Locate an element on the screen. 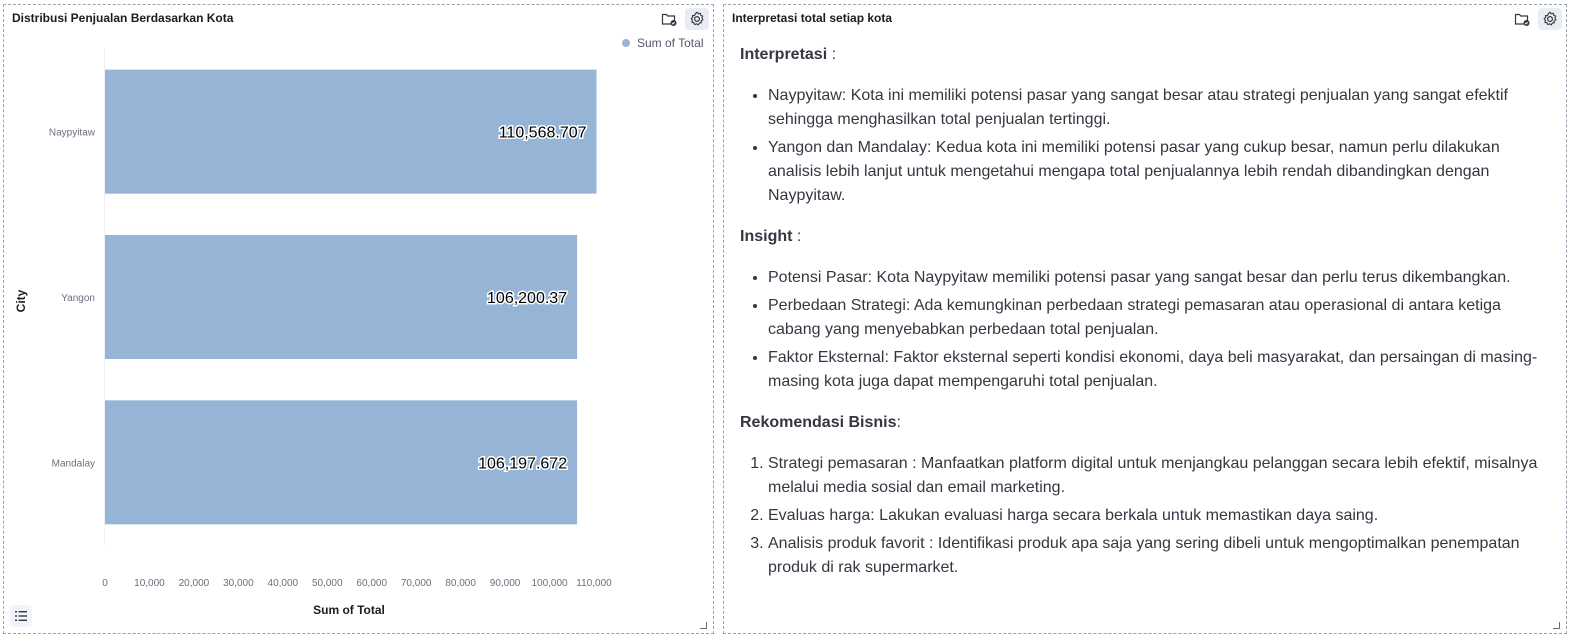  x-tick-label: 20,000 is located at coordinates (194, 583).